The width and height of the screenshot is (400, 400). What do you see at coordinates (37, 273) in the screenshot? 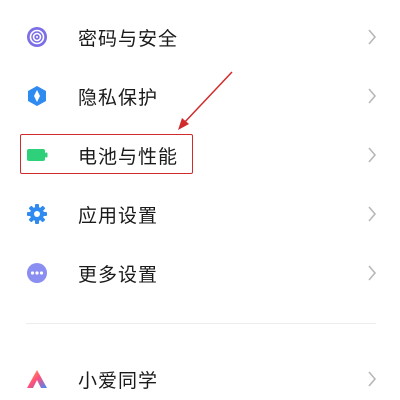
I see `more-dots-icon` at bounding box center [37, 273].